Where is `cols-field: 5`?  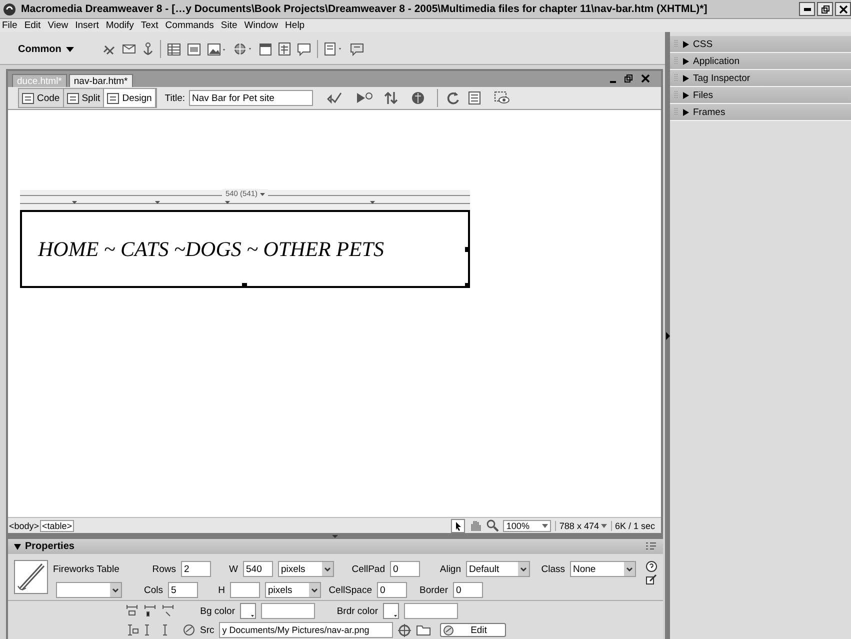
cols-field: 5 is located at coordinates (183, 590).